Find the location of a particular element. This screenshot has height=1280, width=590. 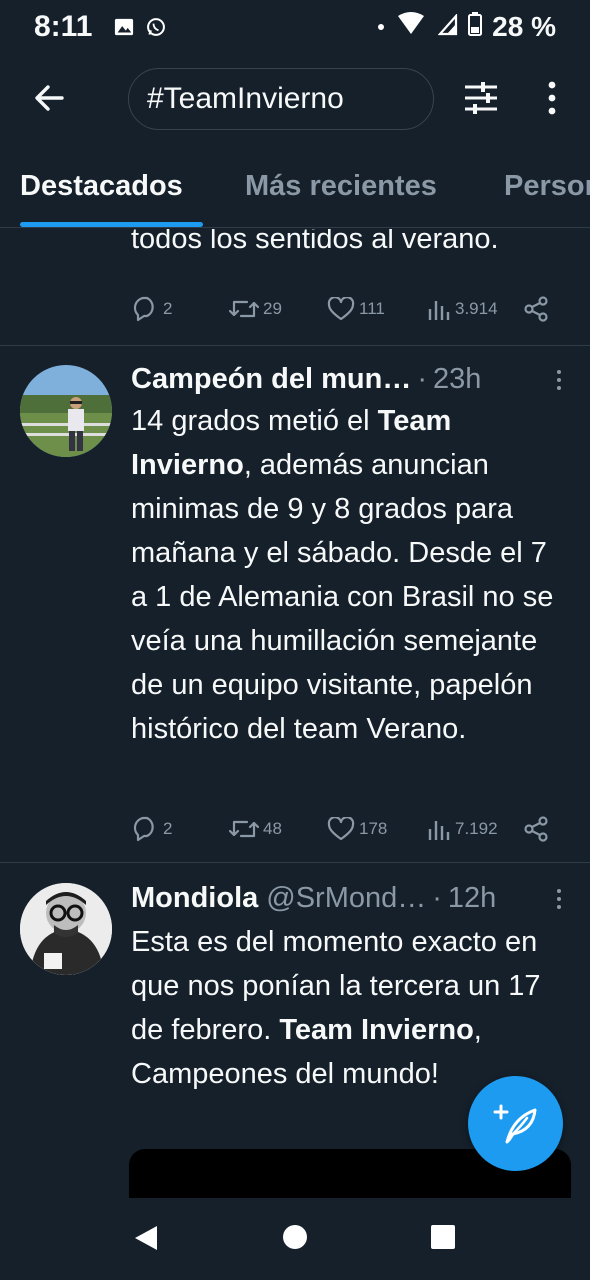

compose-button is located at coordinates (515, 1123).